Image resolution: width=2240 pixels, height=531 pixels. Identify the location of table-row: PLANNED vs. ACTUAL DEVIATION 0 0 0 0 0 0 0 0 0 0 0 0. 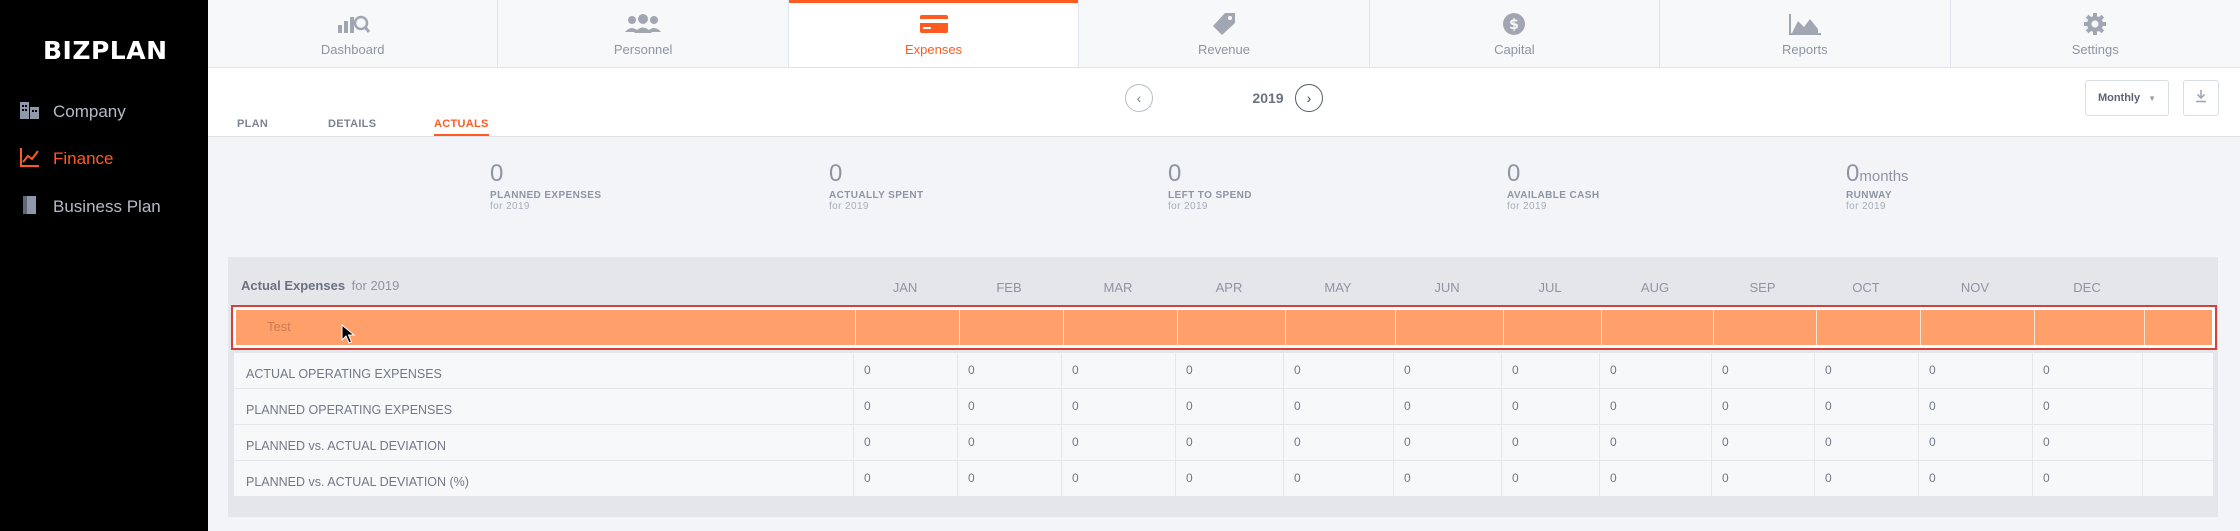
(1223, 443).